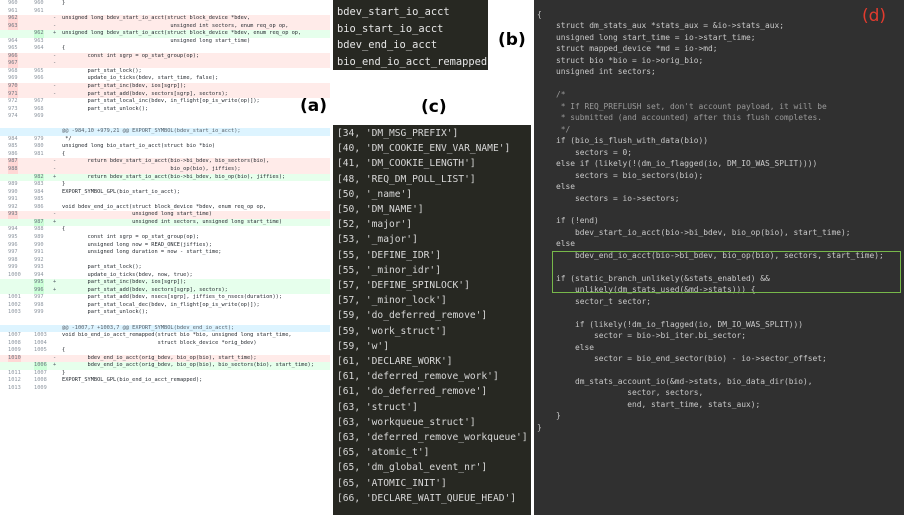 This screenshot has height=515, width=904. Describe the element at coordinates (620, 60) in the screenshot. I see `code-line: struct bio *bio = io->orig_bio;` at that location.